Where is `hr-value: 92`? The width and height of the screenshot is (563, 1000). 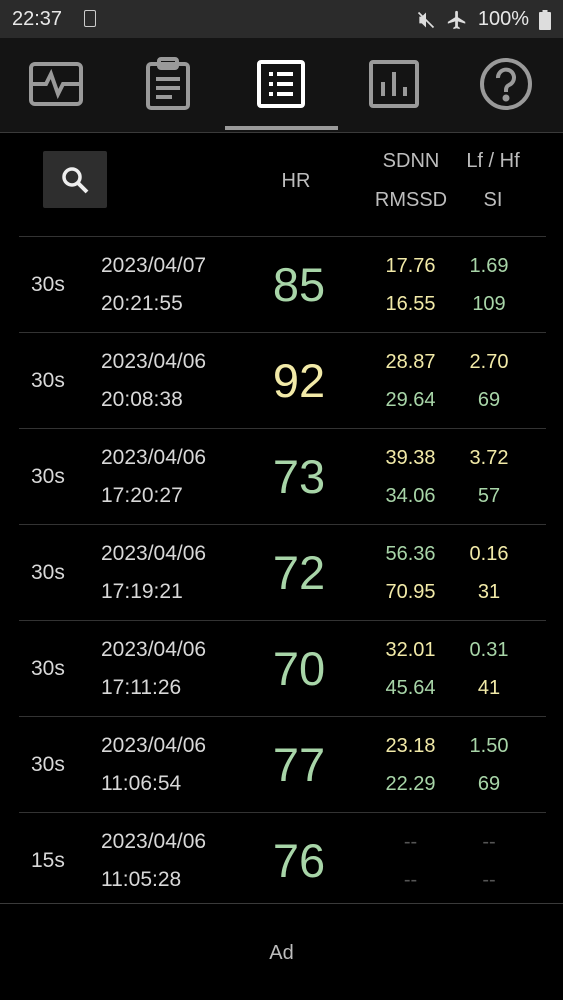
hr-value: 92 is located at coordinates (299, 380).